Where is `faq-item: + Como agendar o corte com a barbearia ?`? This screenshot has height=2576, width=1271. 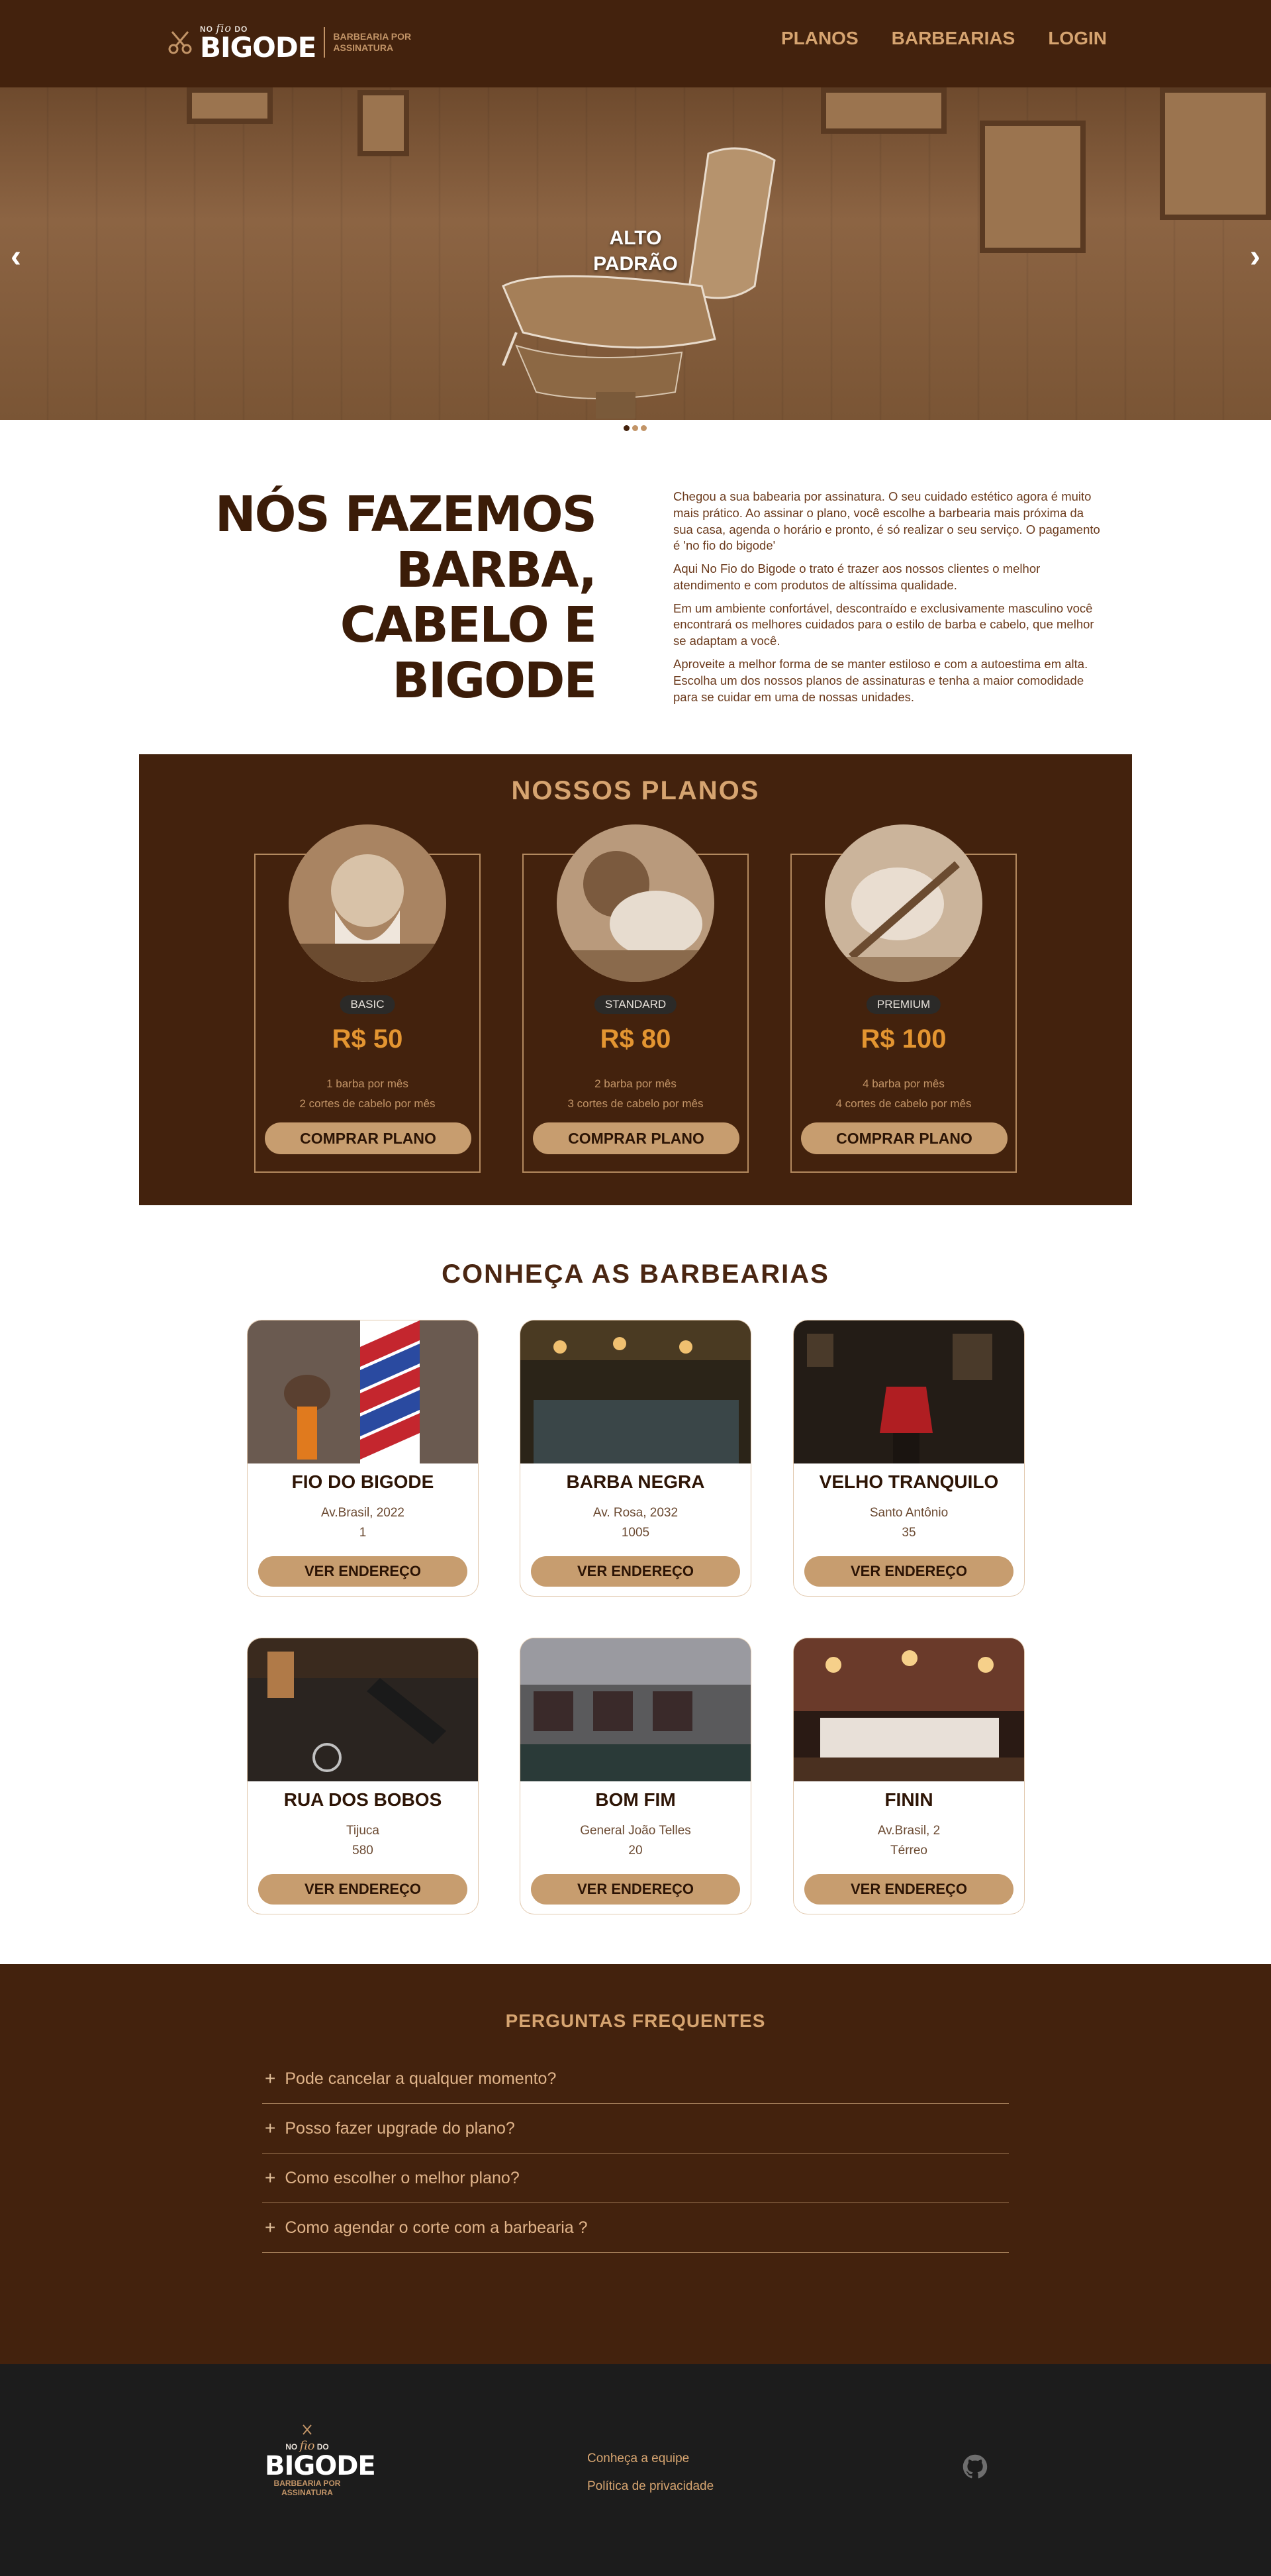 faq-item: + Como agendar o corte com a barbearia ? is located at coordinates (636, 2228).